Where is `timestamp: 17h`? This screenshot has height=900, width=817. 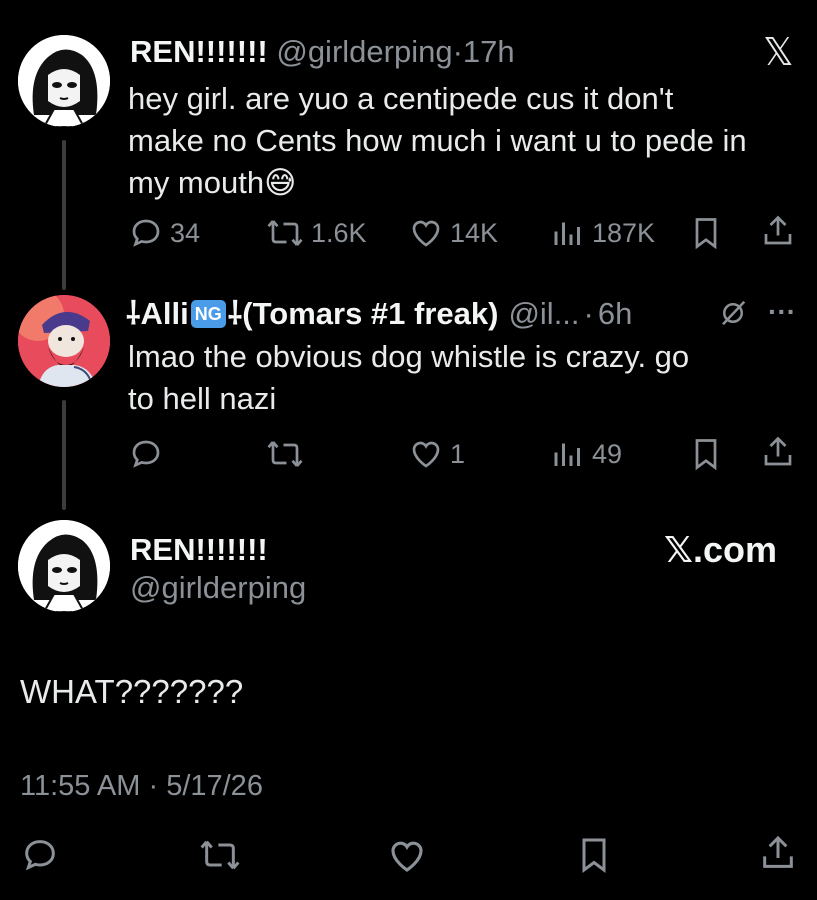
timestamp: 17h is located at coordinates (489, 51).